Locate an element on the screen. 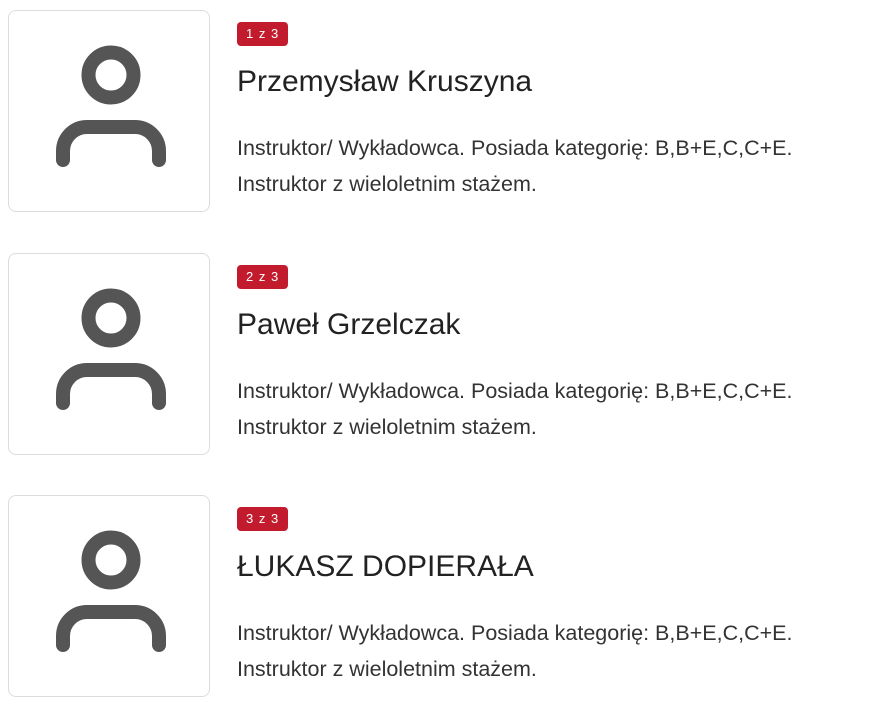 Image resolution: width=882 pixels, height=705 pixels. position-badge: 1 z 3 is located at coordinates (263, 34).